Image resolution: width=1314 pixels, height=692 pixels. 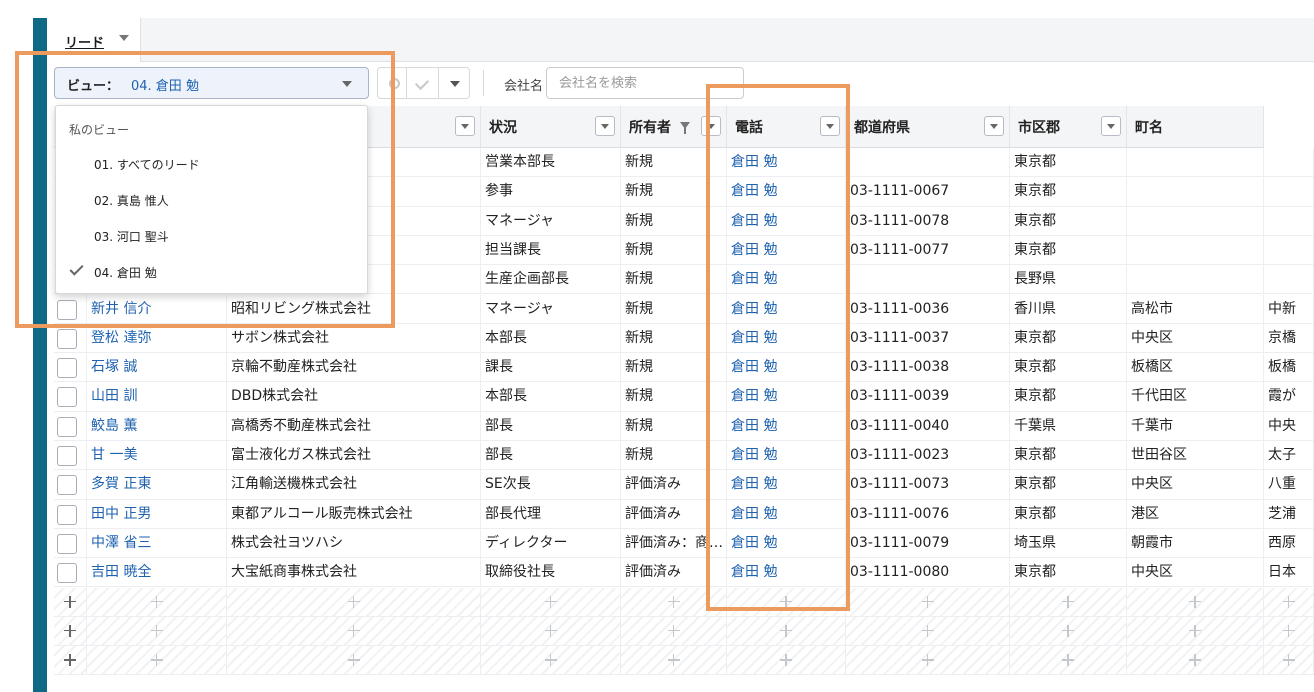 I want to click on tab-leads: リード, so click(x=94, y=40).